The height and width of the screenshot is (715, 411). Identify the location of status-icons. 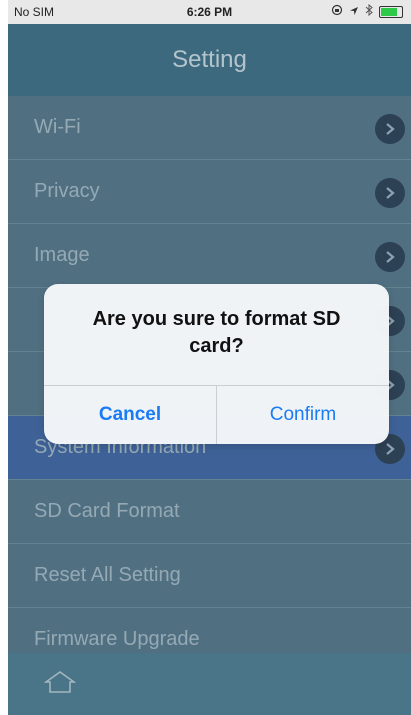
(367, 11).